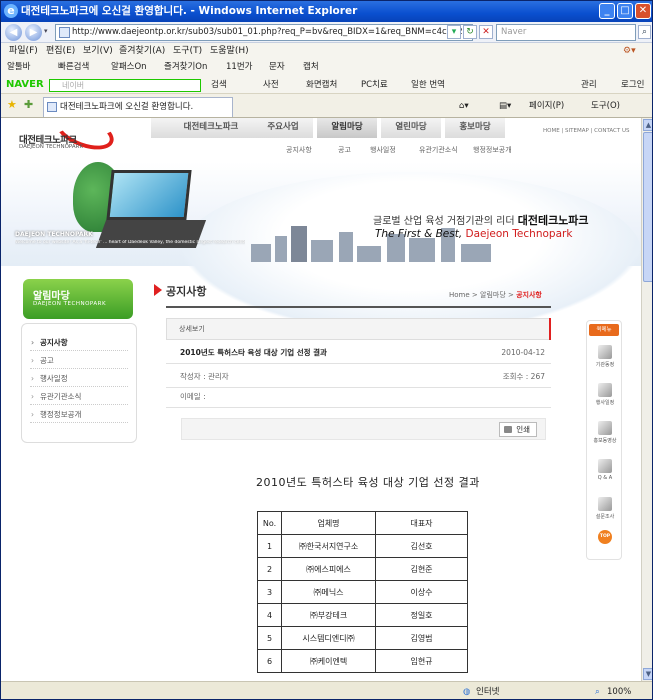  I want to click on quick-menu: 퀵메뉴 기관동정 행사일정 홍보동영상 Q & A 설문조사, so click(604, 440).